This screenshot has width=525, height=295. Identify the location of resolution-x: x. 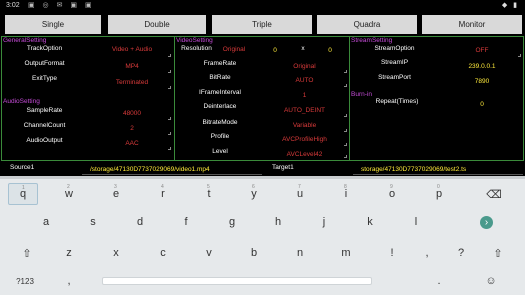
(303, 48).